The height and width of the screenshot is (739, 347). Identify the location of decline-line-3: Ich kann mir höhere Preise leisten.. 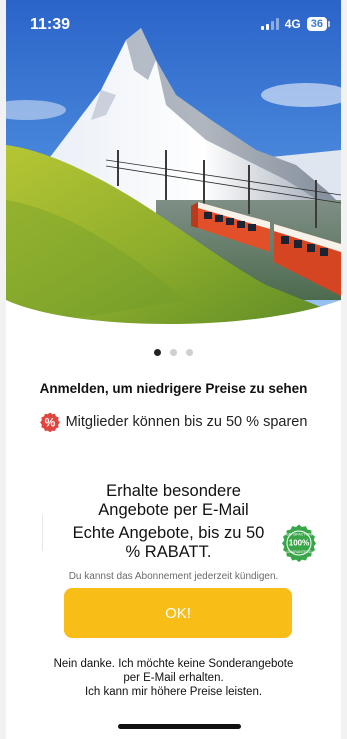
(173, 692).